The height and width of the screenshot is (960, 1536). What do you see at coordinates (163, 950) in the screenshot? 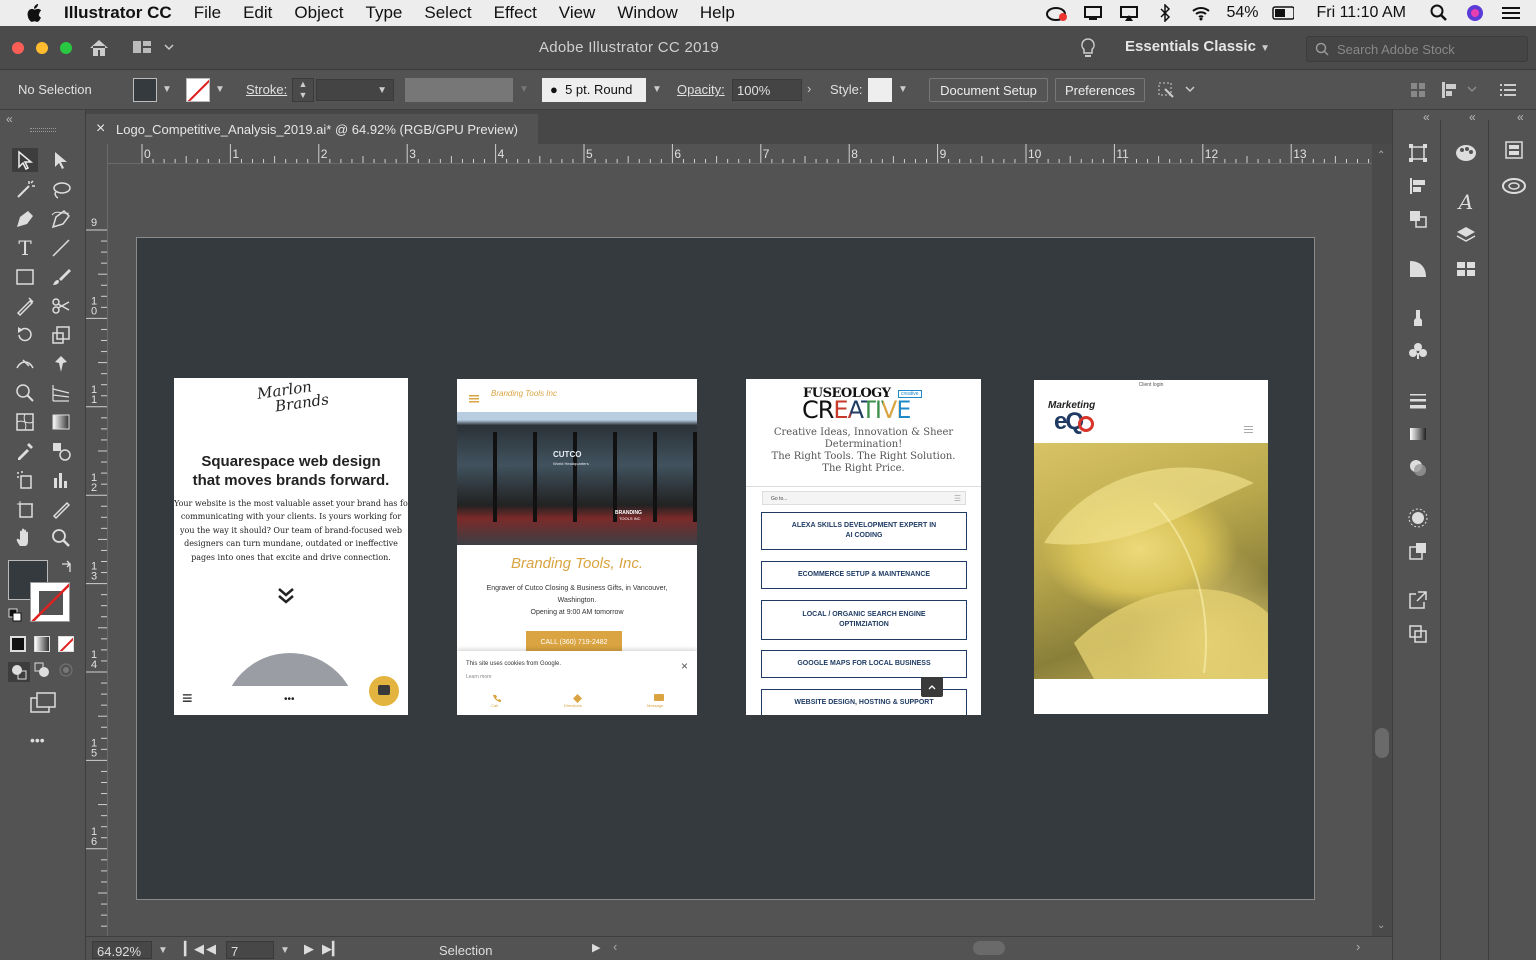
I see `zoom-chevron-icon: ▼` at bounding box center [163, 950].